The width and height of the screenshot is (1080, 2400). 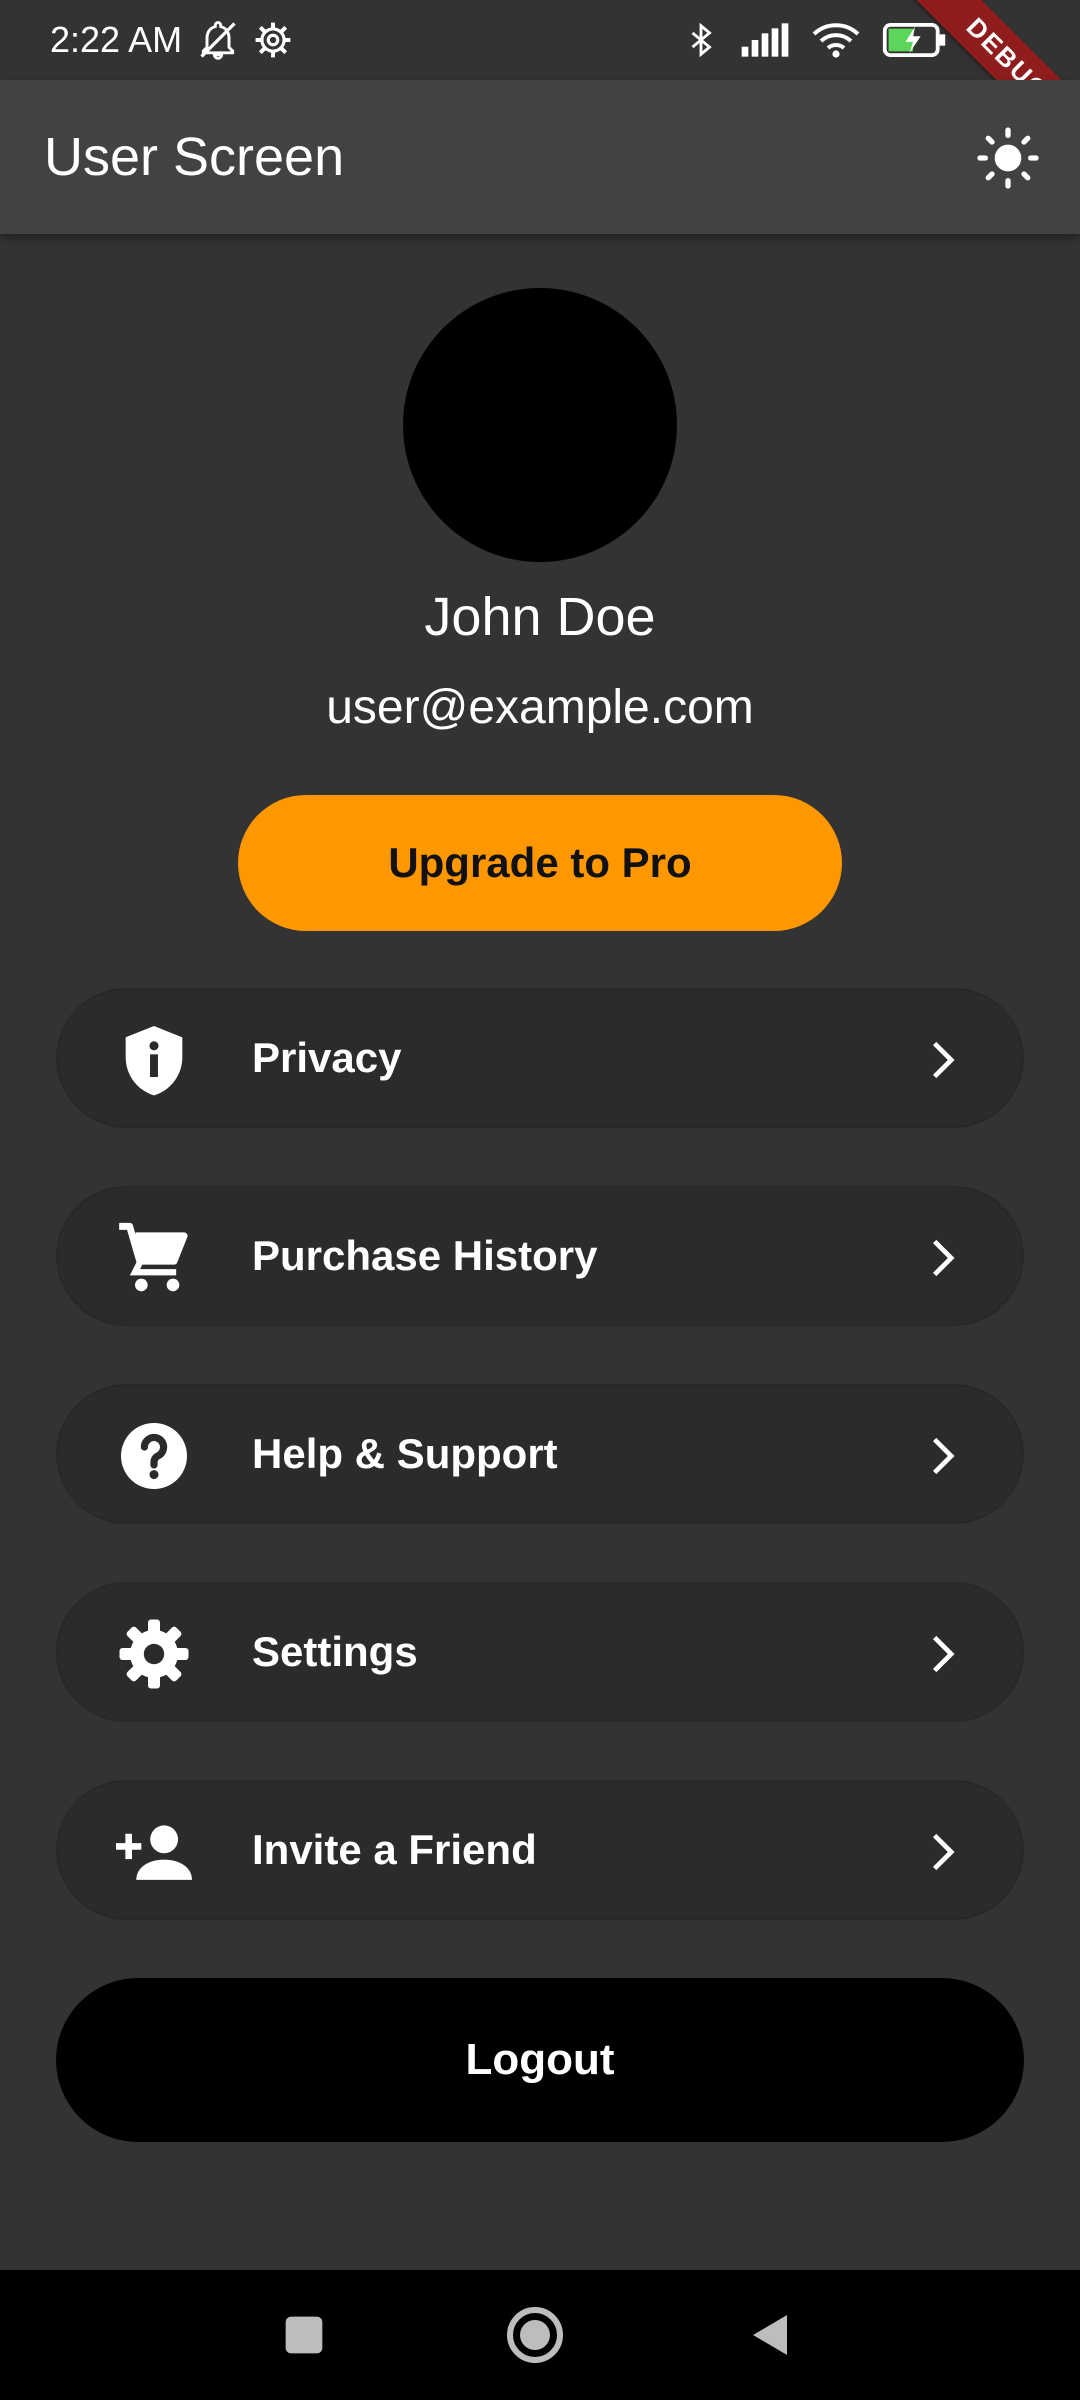 I want to click on upgrade-button: Upgrade to Pro, so click(x=540, y=863).